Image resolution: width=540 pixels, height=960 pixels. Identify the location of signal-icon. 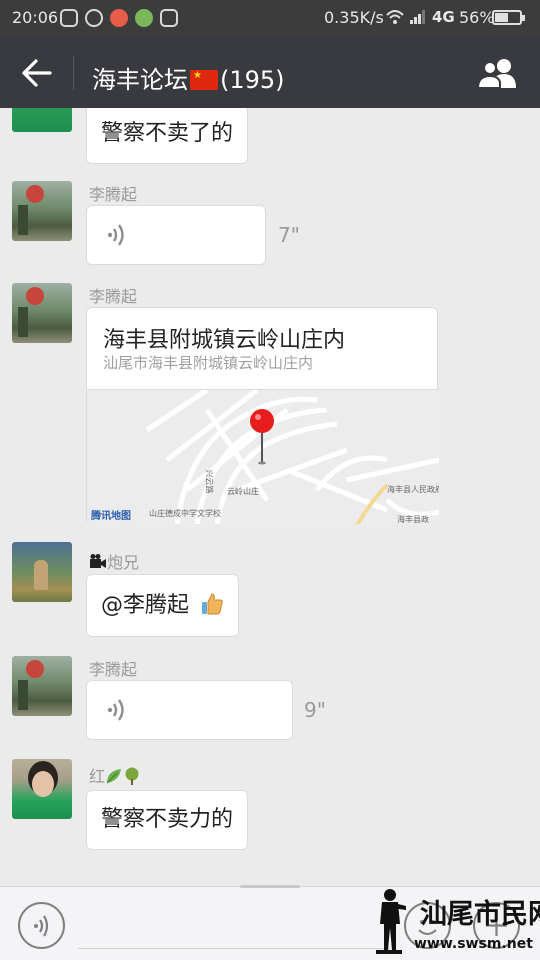
(417, 17).